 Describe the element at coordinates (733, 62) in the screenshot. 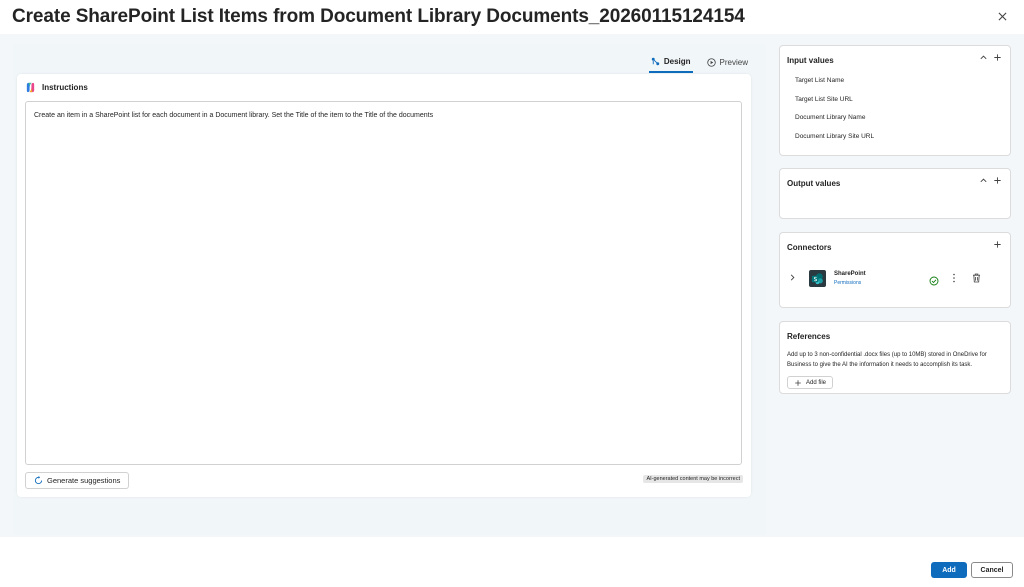

I see `tab-preview-label: Preview` at that location.